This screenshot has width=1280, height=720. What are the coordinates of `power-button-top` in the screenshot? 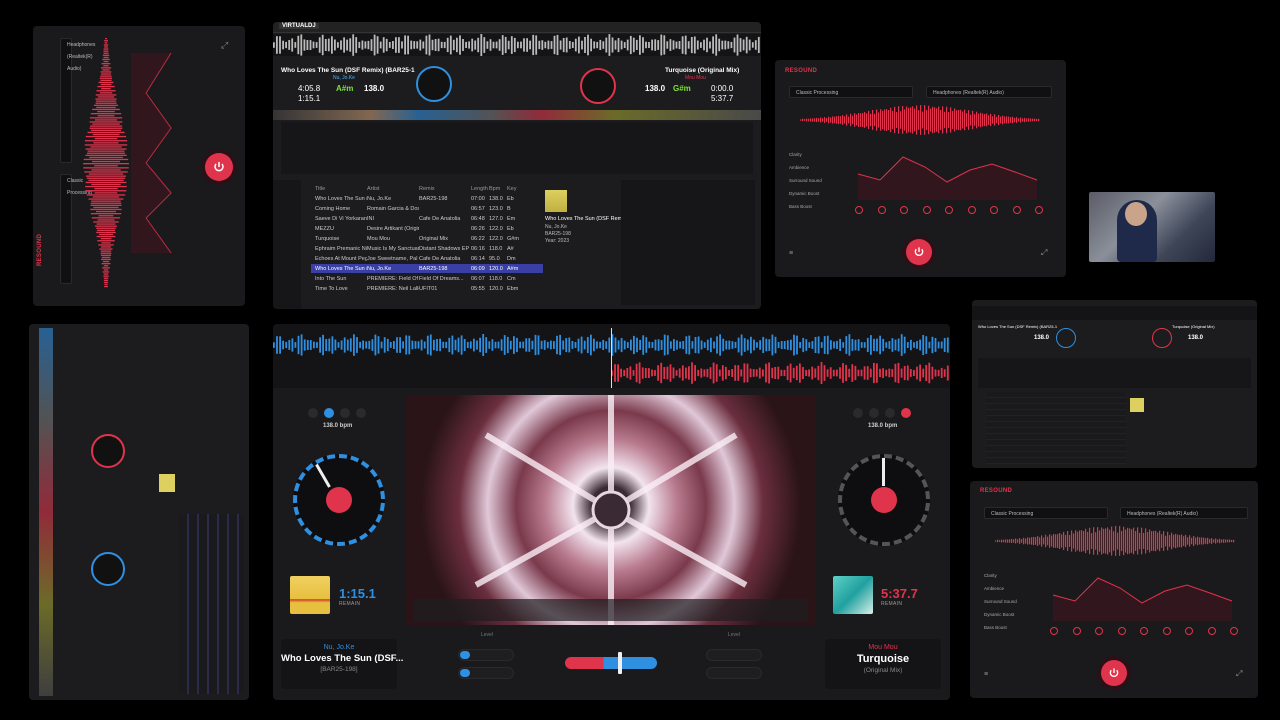 It's located at (919, 252).